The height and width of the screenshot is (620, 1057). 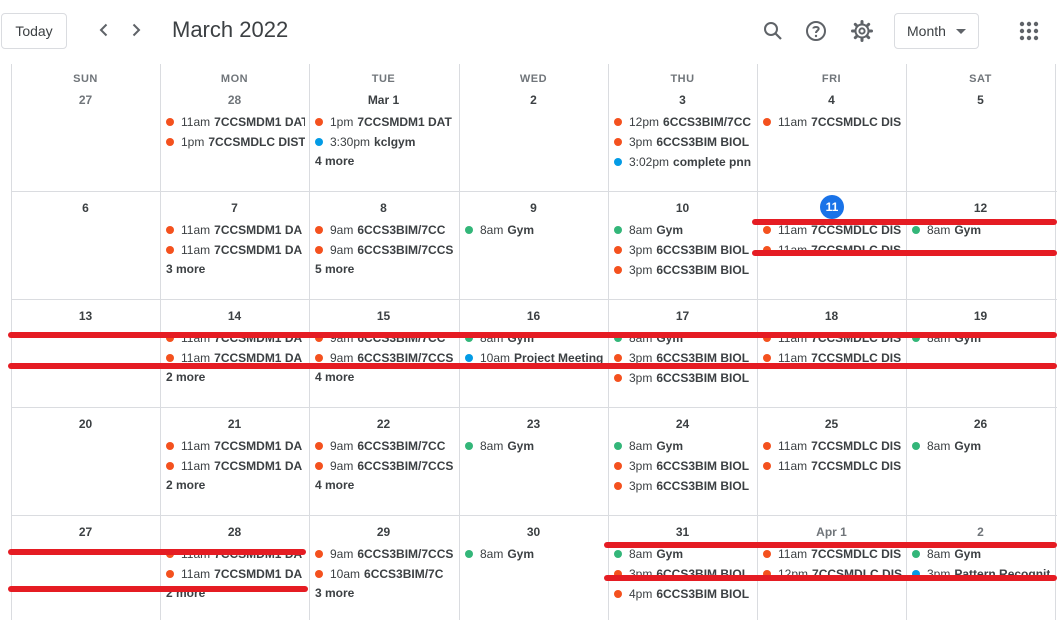 What do you see at coordinates (683, 162) in the screenshot?
I see `calendar-event: 3:02pm complete pnn` at bounding box center [683, 162].